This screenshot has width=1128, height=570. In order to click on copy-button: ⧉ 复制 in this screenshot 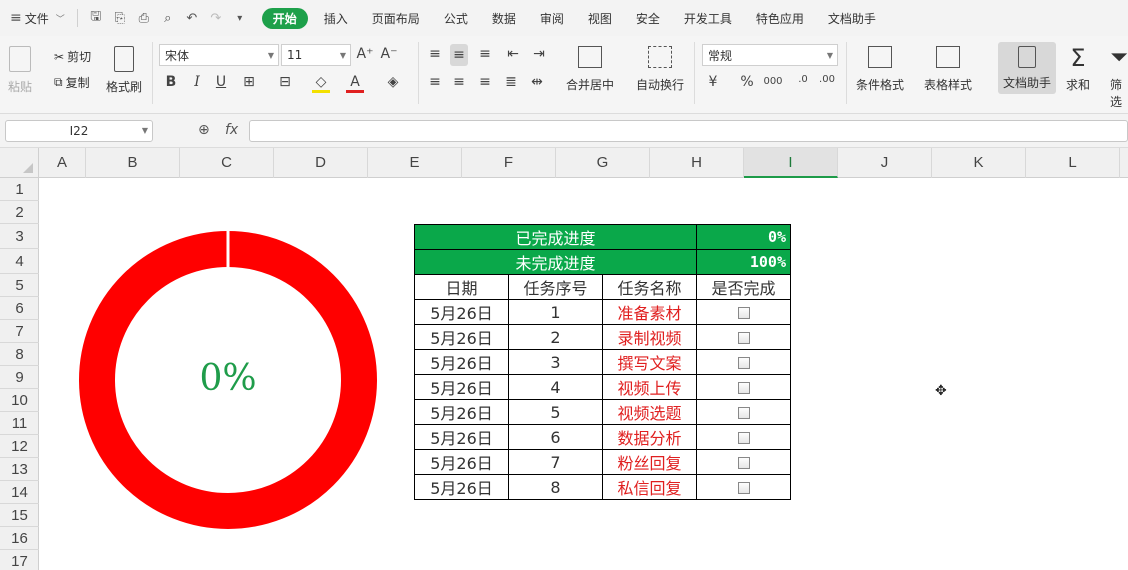, I will do `click(72, 82)`.